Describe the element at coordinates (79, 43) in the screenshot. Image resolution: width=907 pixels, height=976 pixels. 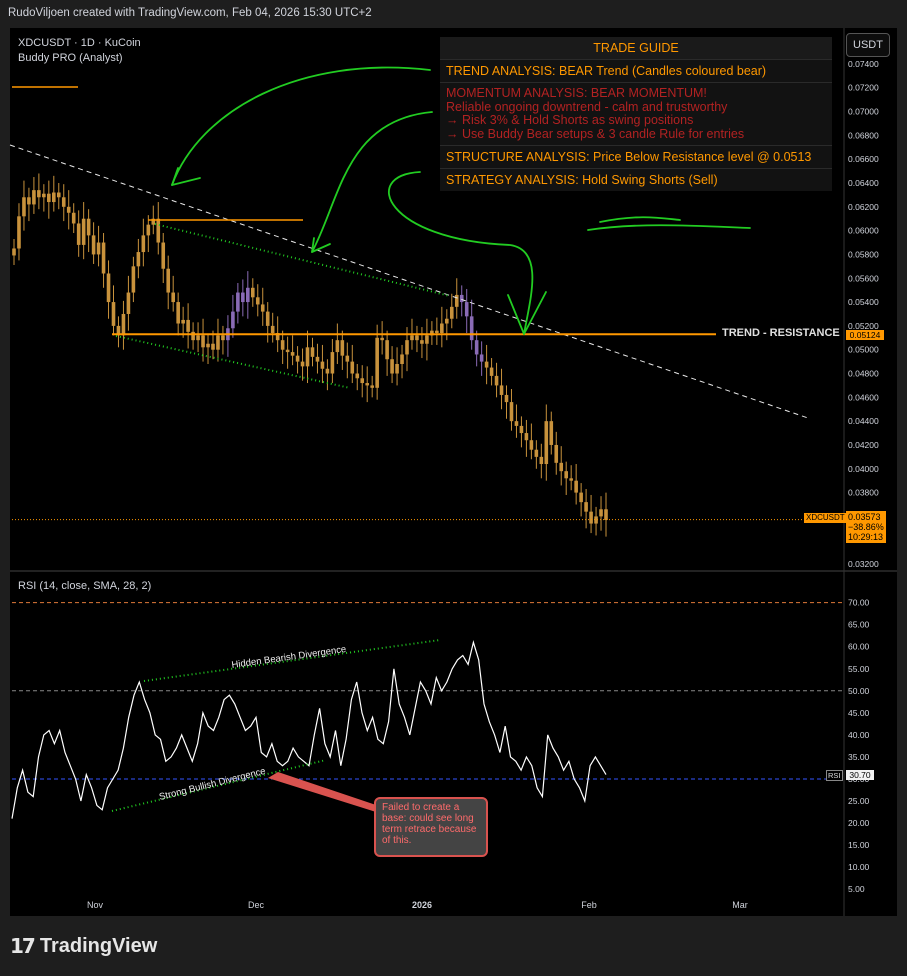
I see `symbol-title: XDCUSDT · 1D · KuCoin` at that location.